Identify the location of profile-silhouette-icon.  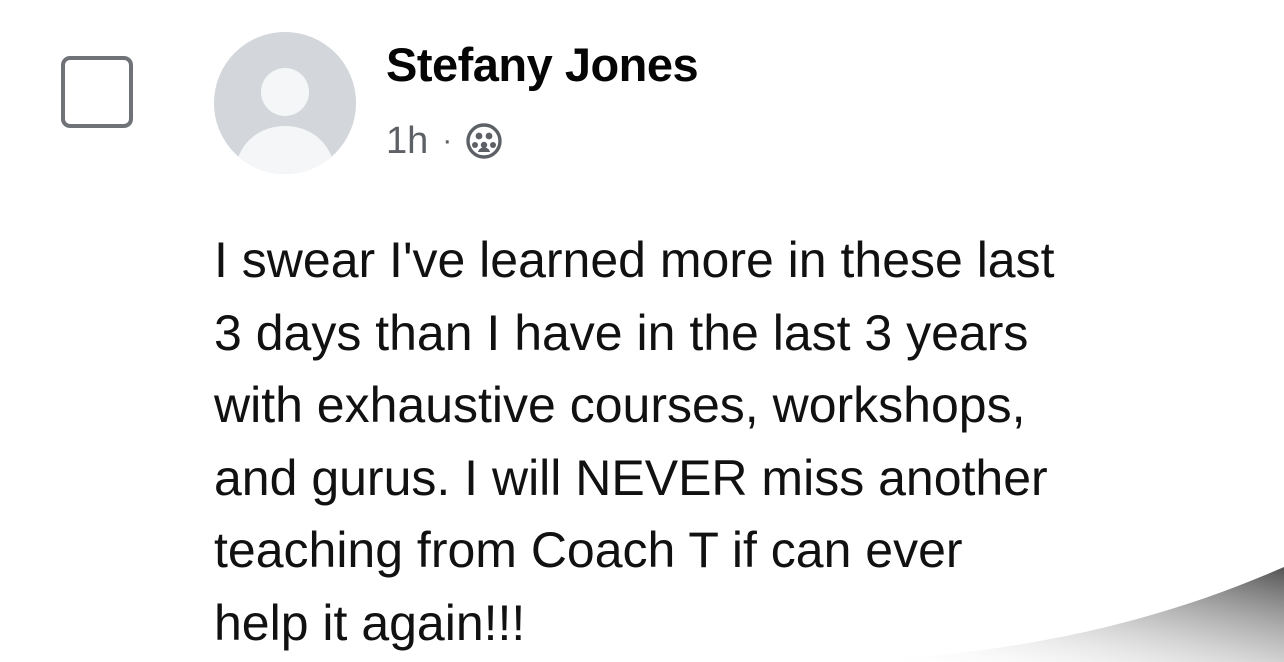
(285, 103).